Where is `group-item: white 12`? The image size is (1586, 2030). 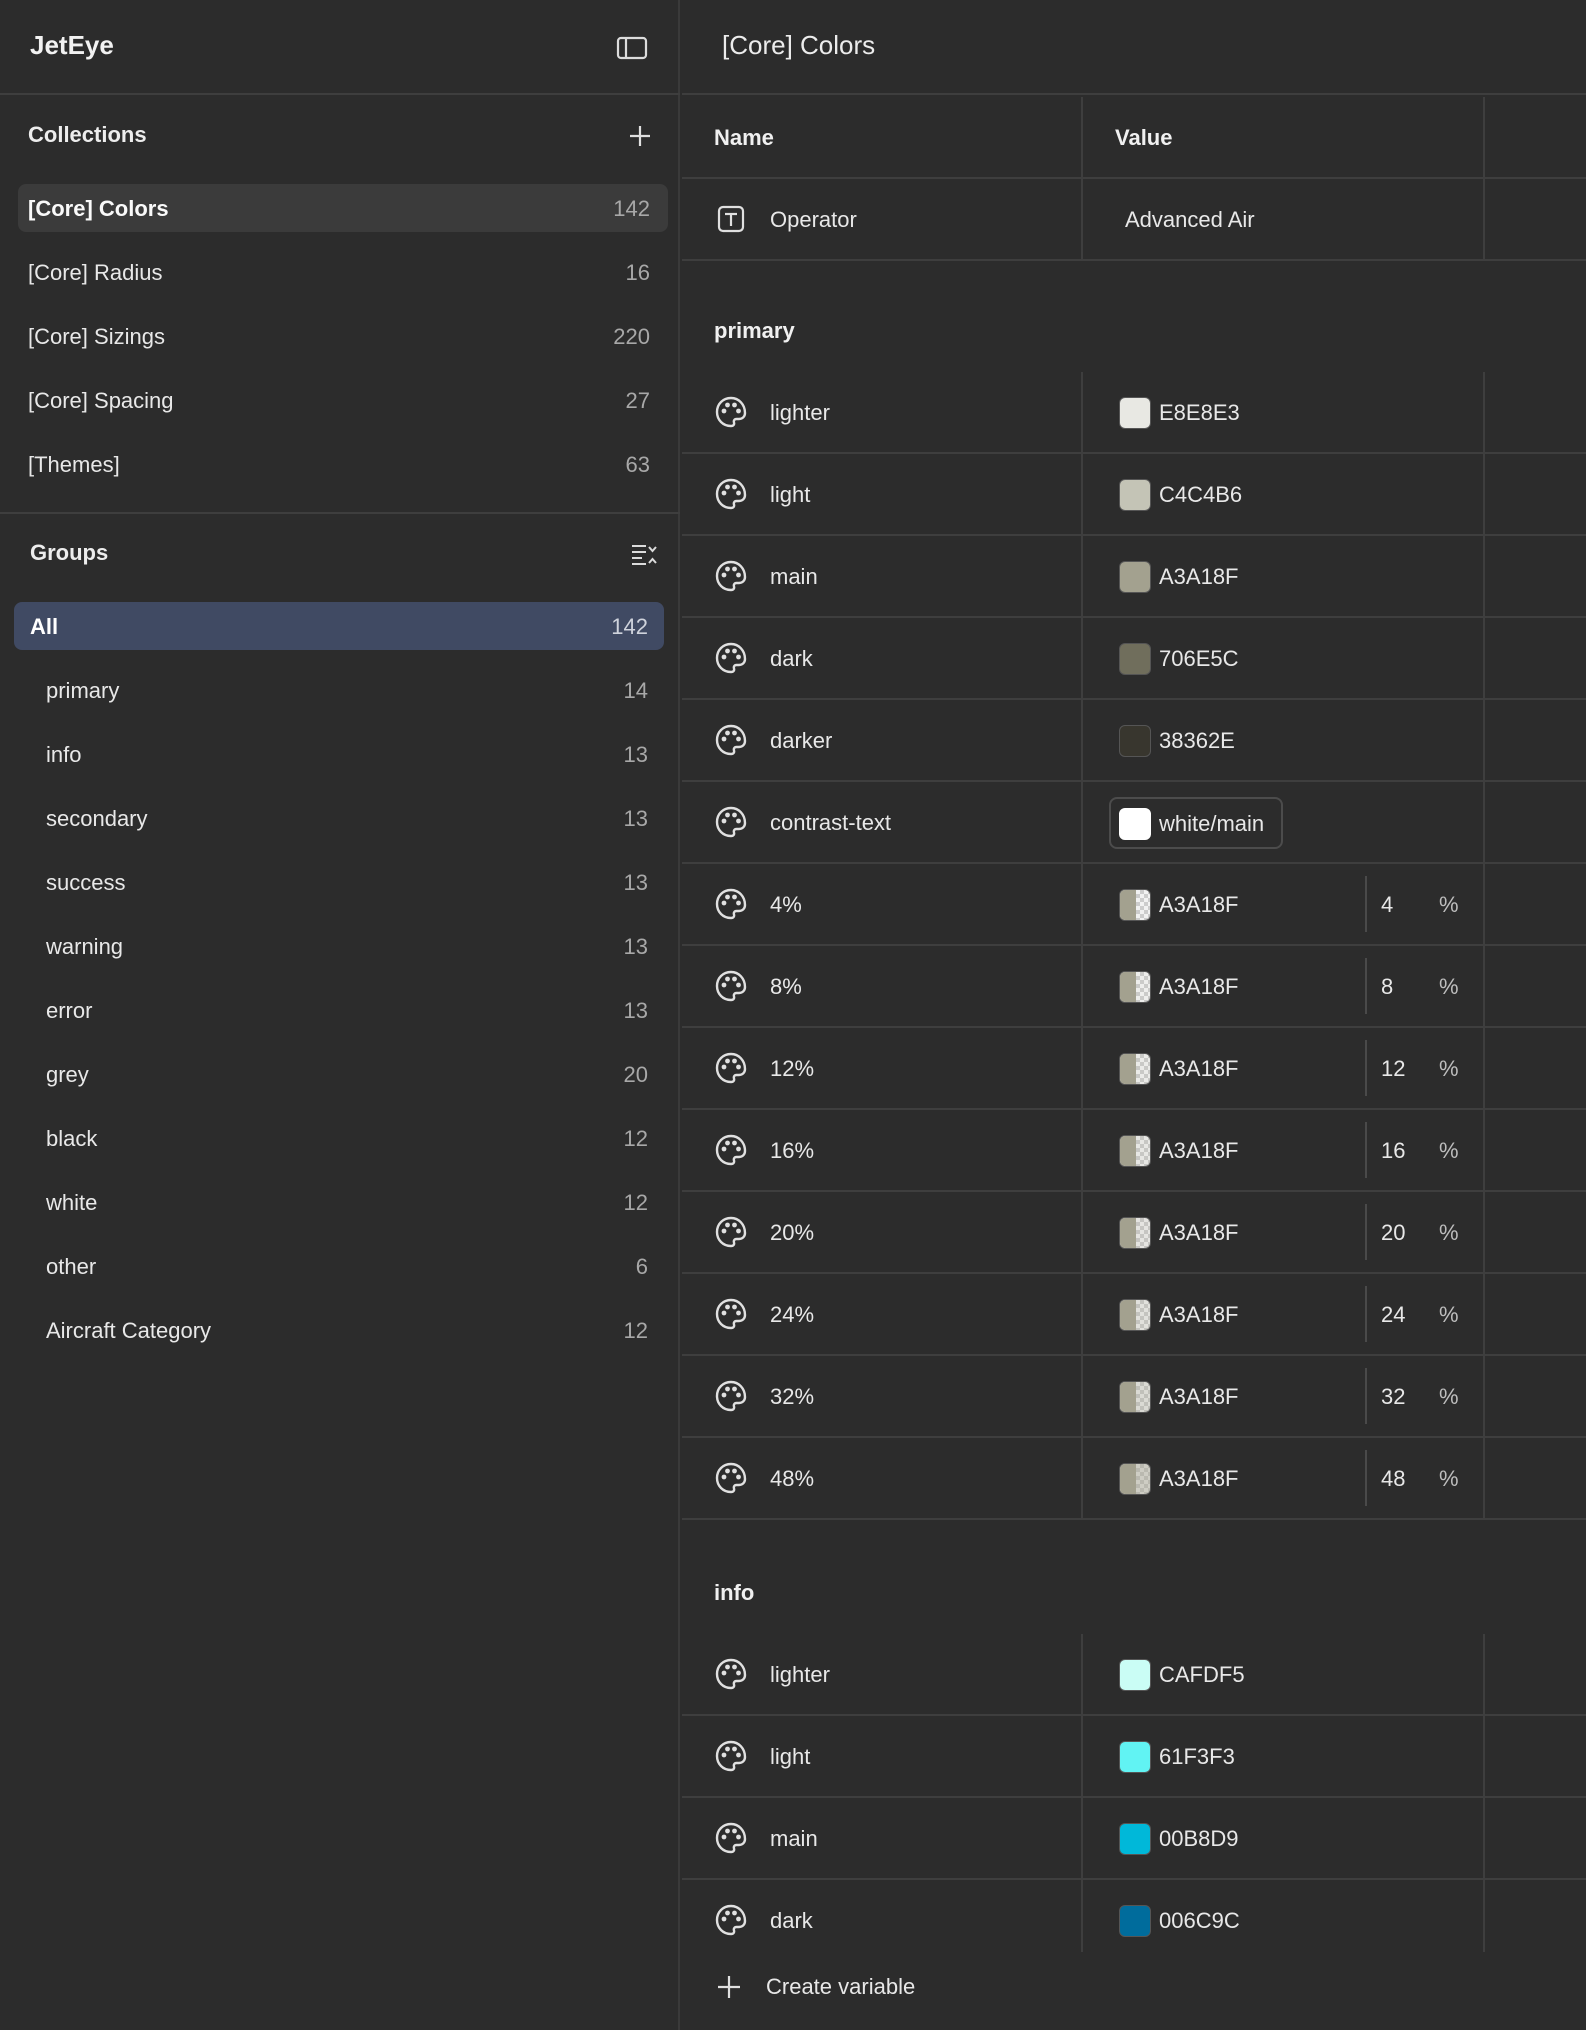
group-item: white 12 is located at coordinates (339, 1202).